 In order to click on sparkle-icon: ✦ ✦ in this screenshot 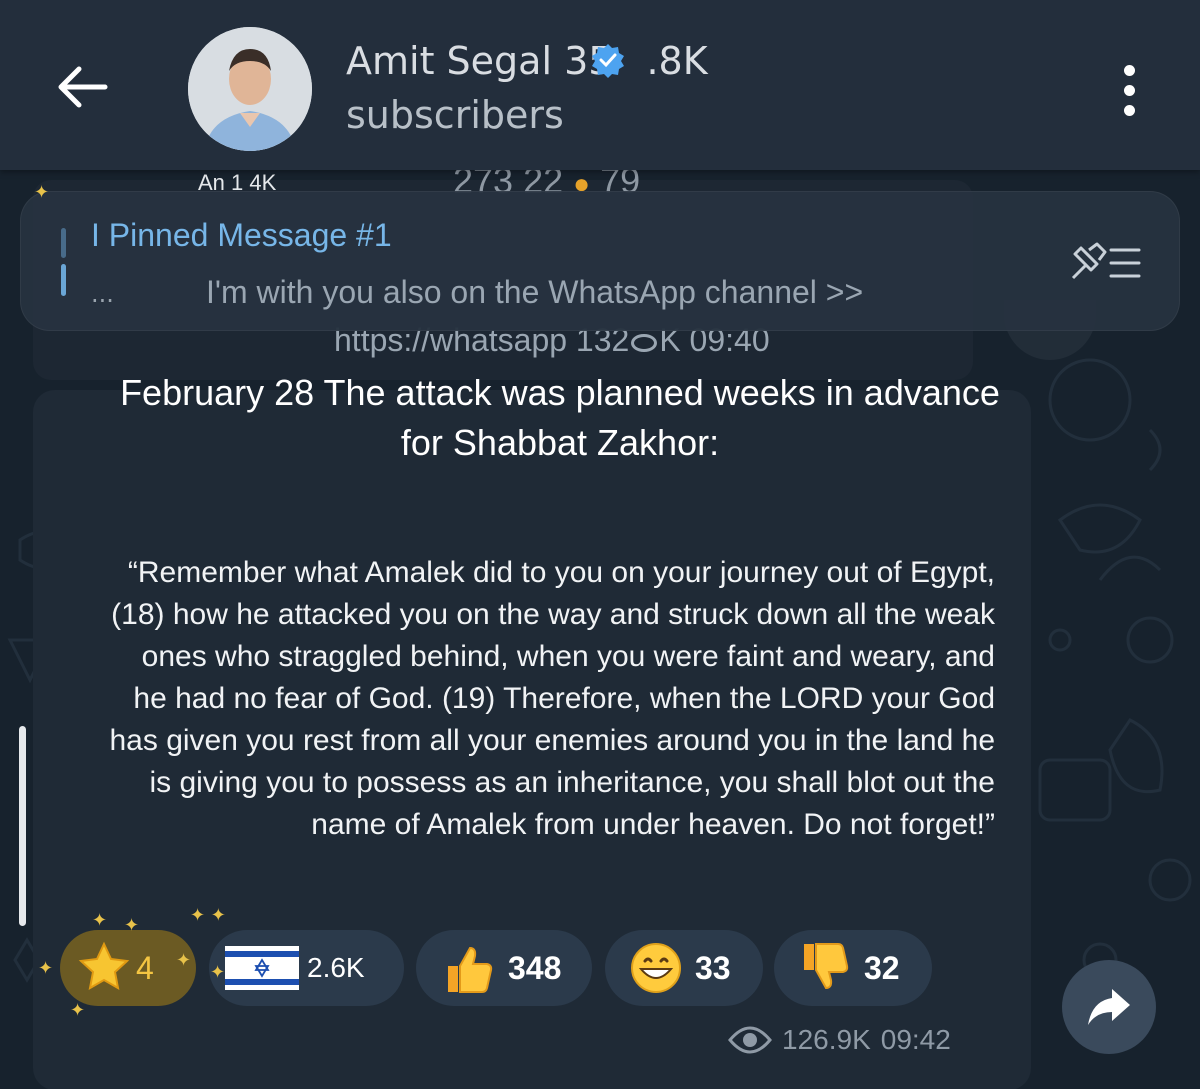, I will do `click(208, 915)`.